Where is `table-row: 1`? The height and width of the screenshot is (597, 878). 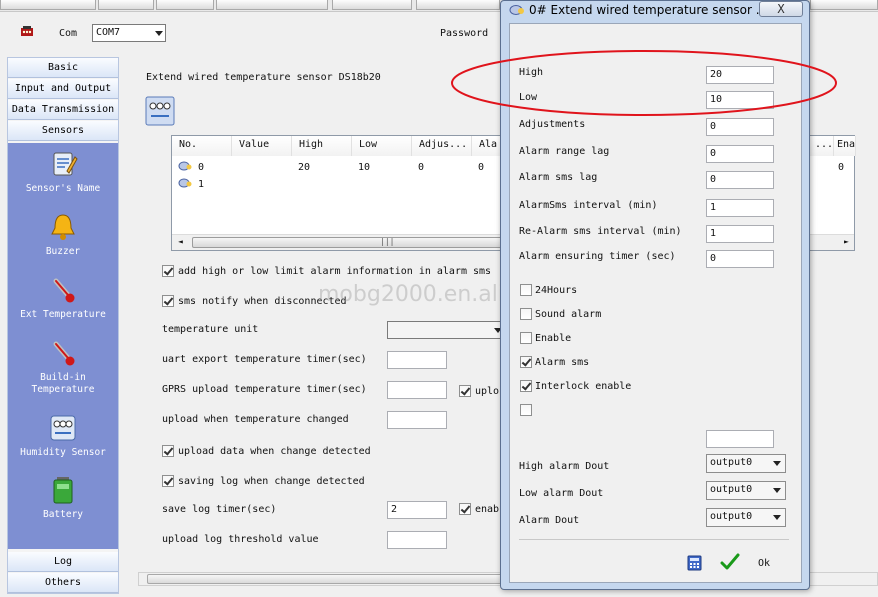 table-row: 1 is located at coordinates (191, 184).